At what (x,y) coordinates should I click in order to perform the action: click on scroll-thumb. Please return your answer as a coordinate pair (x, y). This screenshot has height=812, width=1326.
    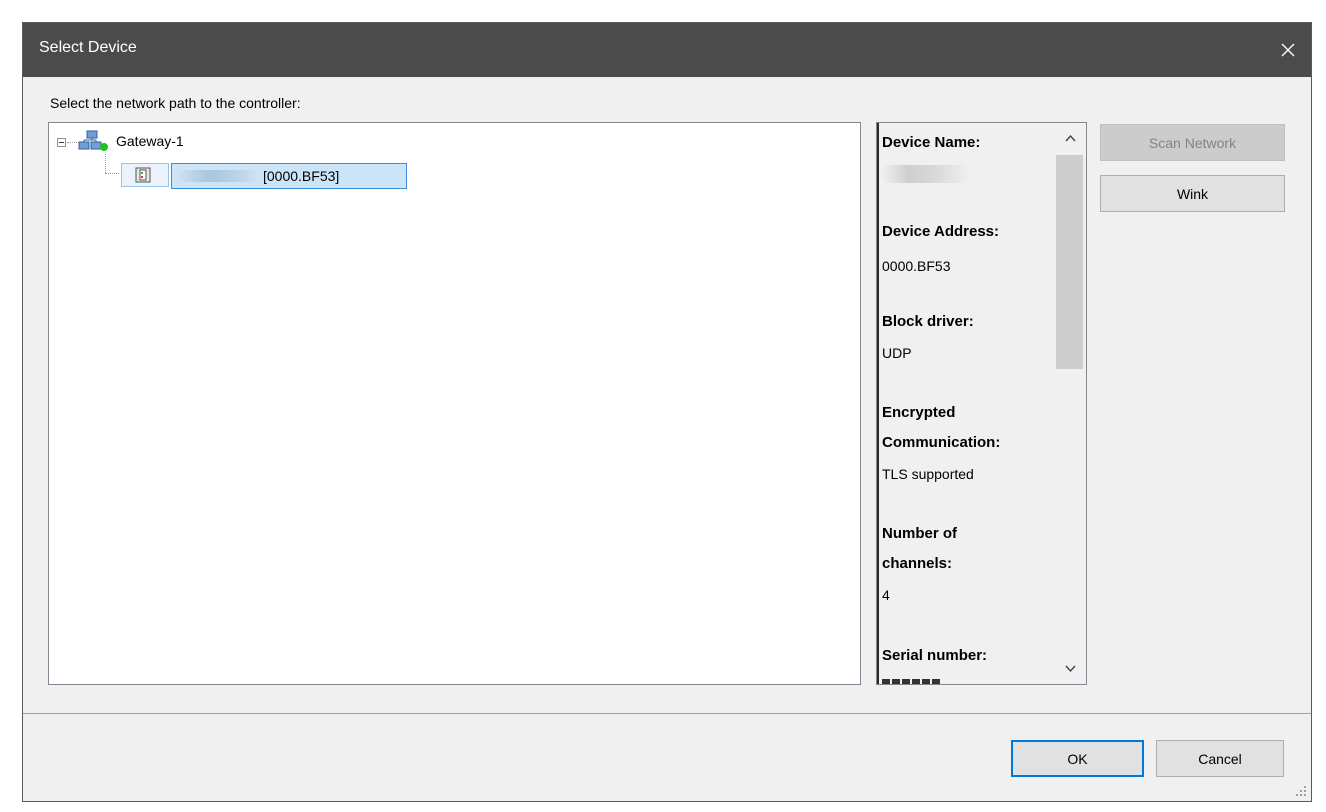
    Looking at the image, I should click on (1069, 262).